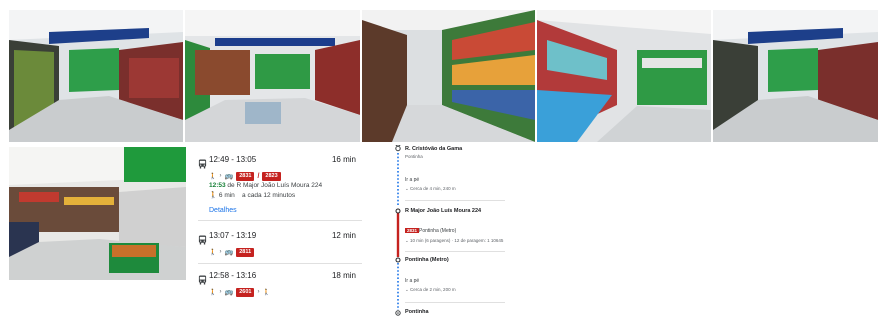 This screenshot has height=318, width=884. I want to click on route-duration: 16 min, so click(343, 159).